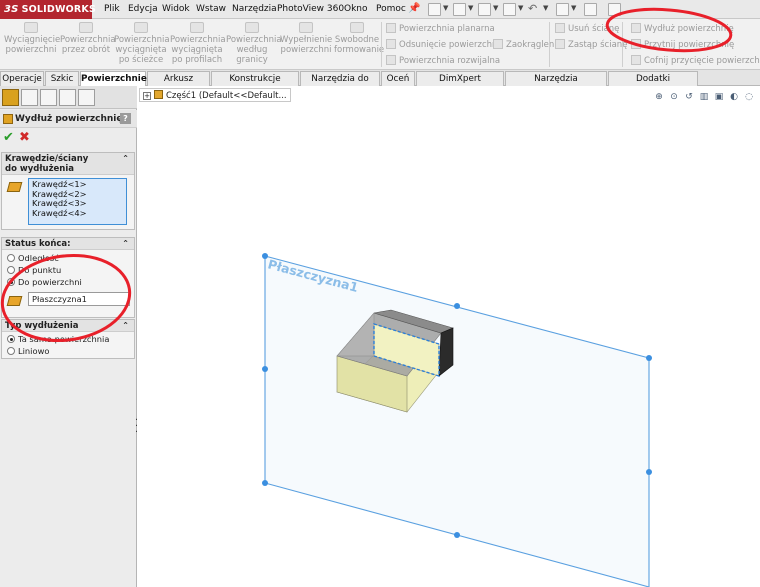  What do you see at coordinates (147, 96) in the screenshot?
I see `expand-icon: +` at bounding box center [147, 96].